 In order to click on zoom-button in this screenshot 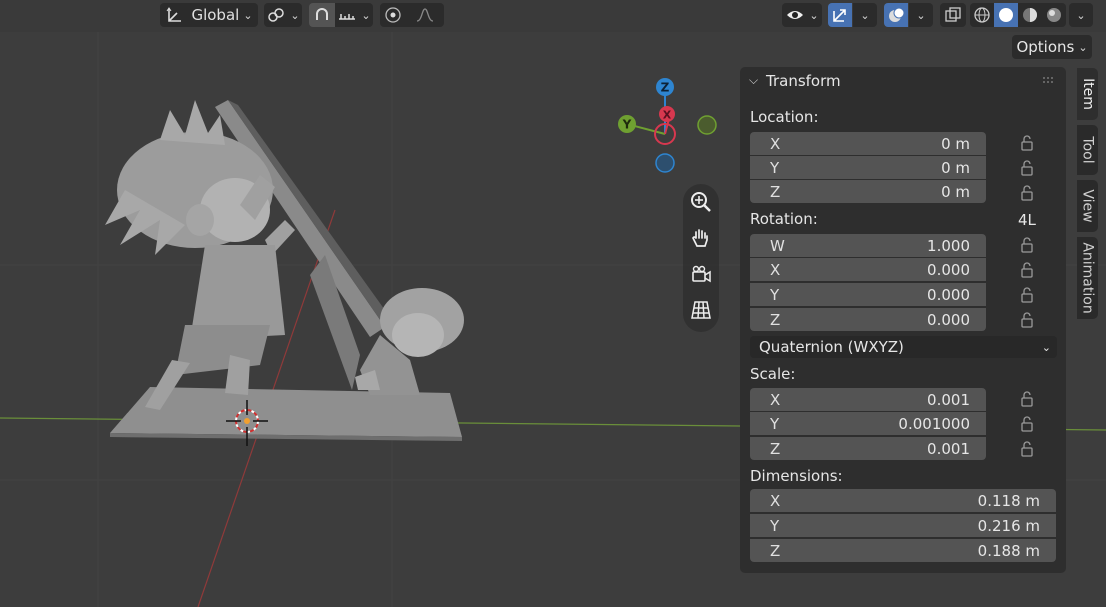, I will do `click(701, 202)`.